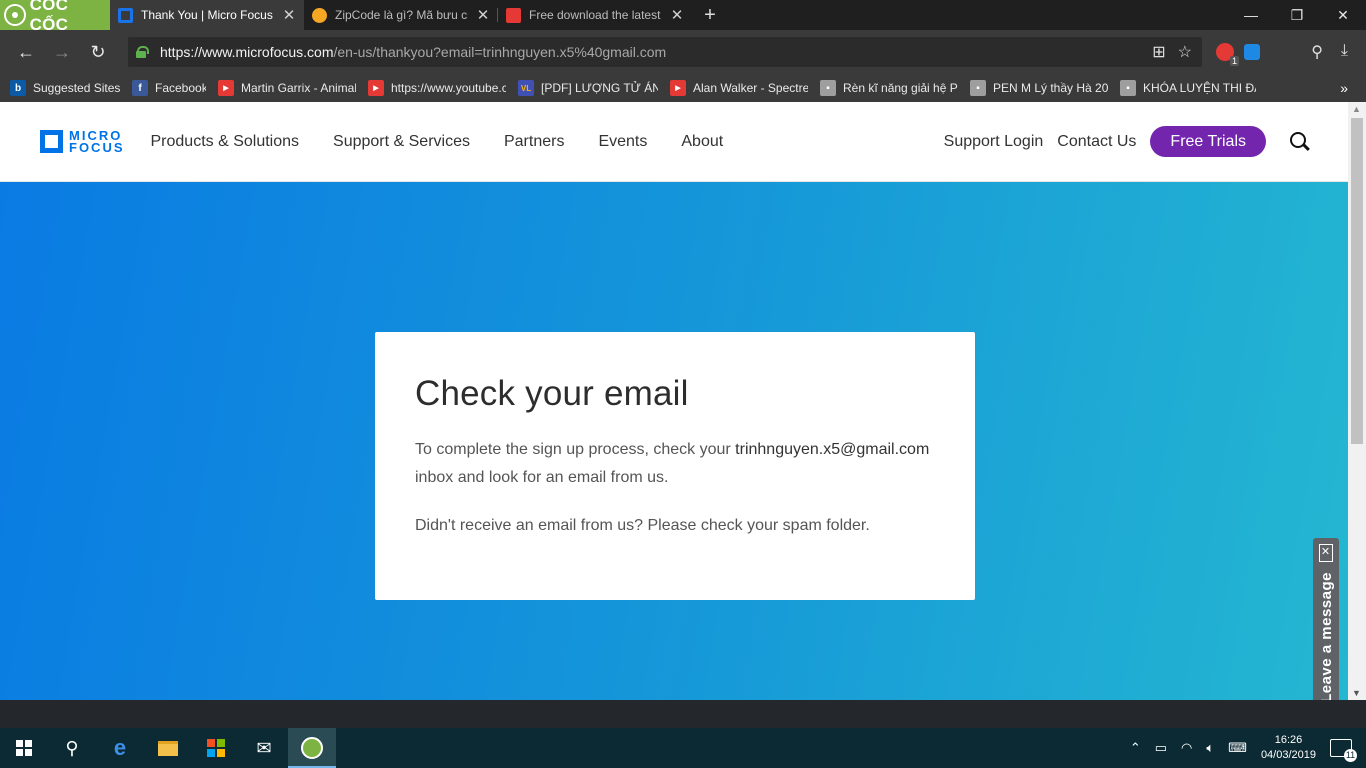 This screenshot has height=768, width=1366. What do you see at coordinates (1326, 553) in the screenshot?
I see `envelope-icon` at bounding box center [1326, 553].